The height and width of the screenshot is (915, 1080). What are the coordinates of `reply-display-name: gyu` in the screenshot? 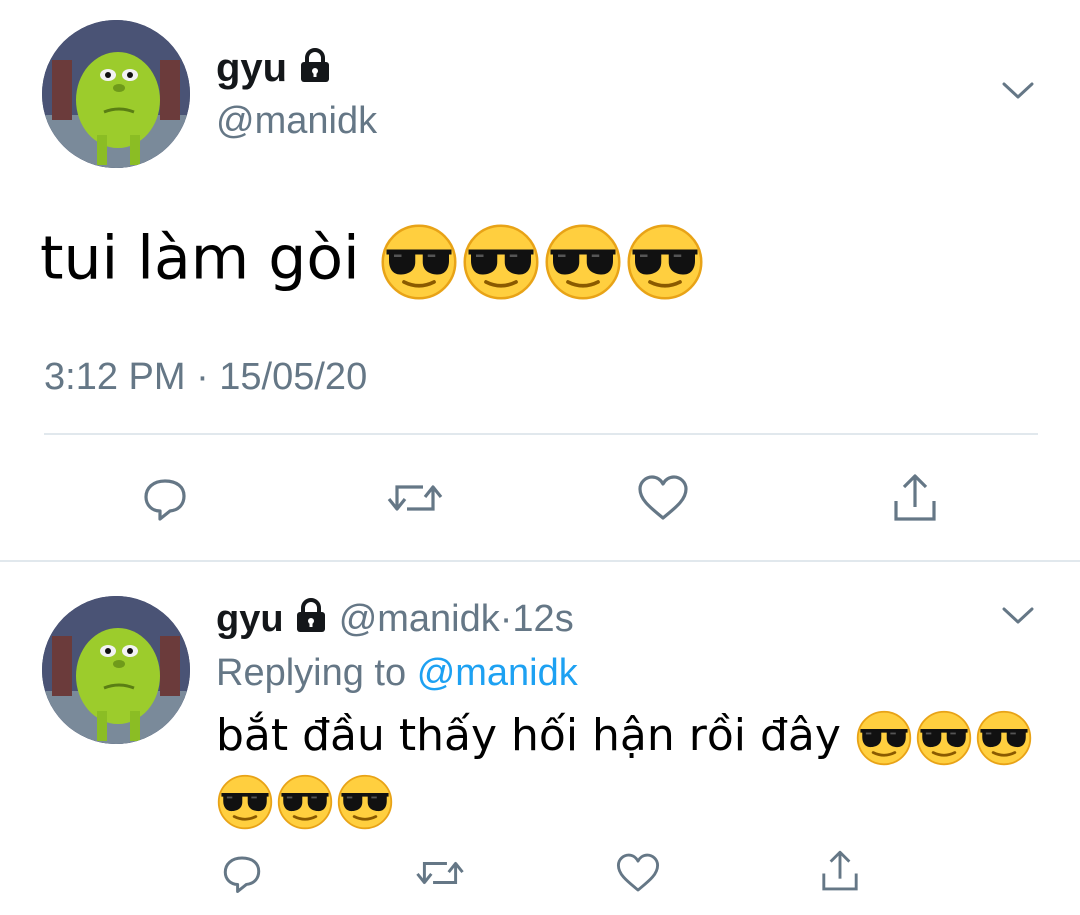 It's located at (250, 619).